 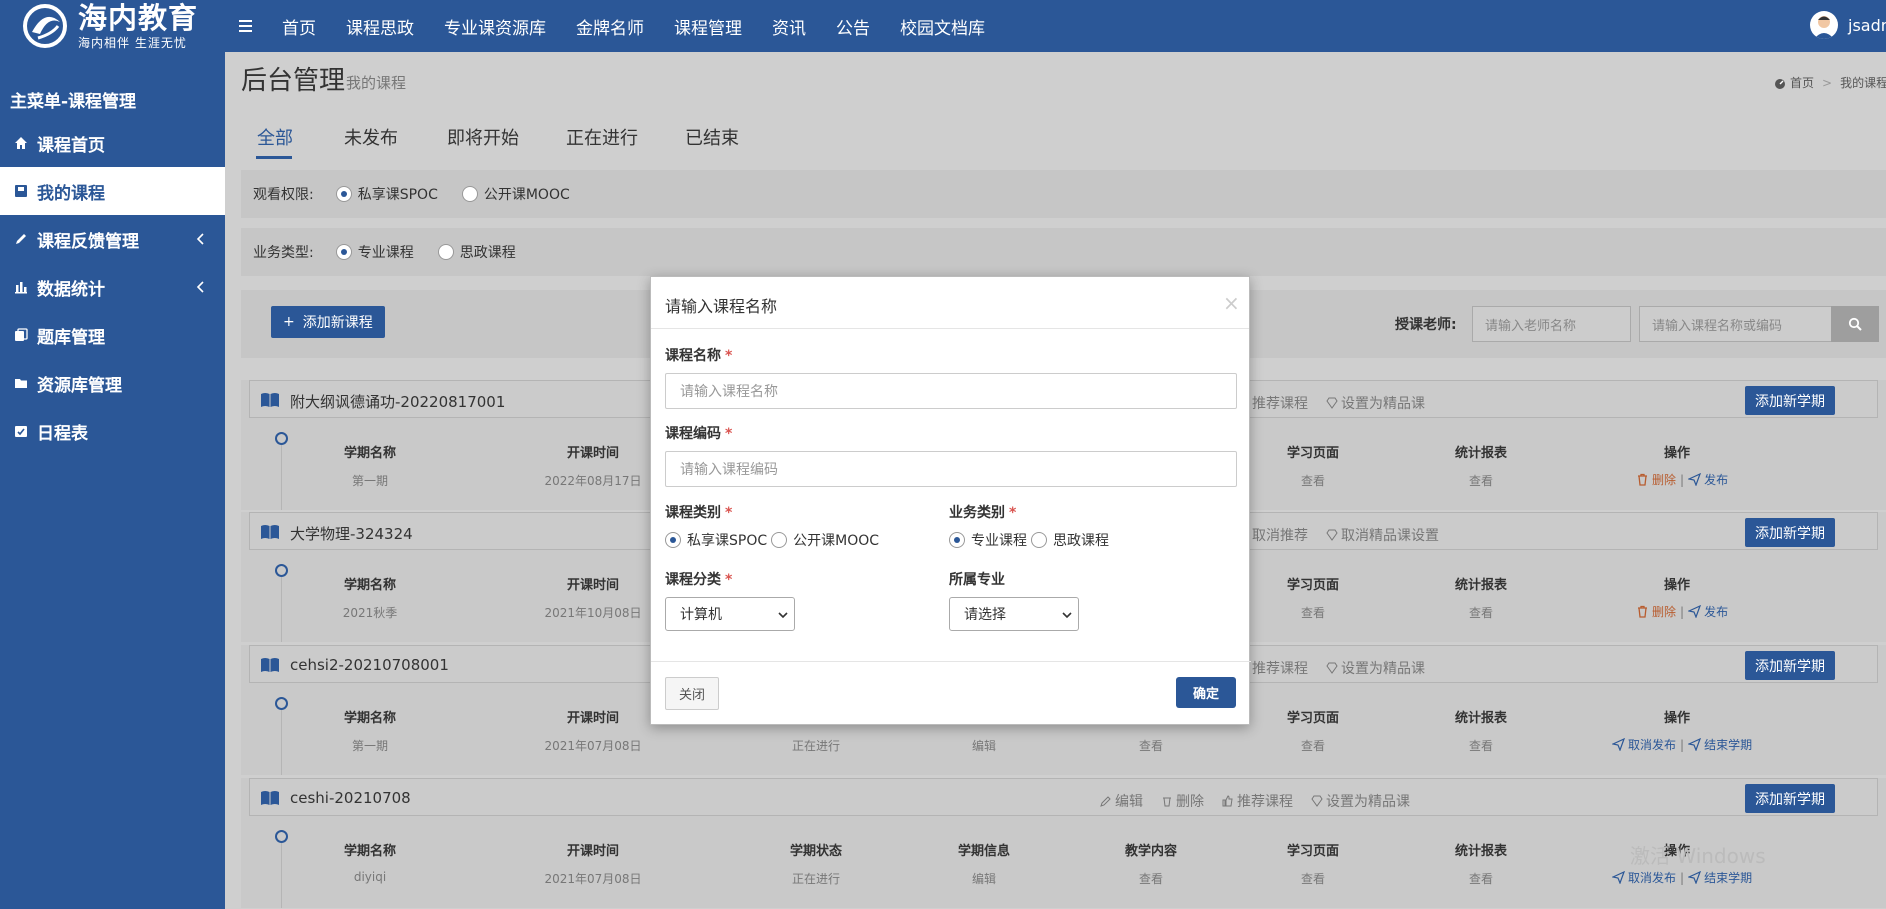 I want to click on col-study-page: 学习页面, so click(x=1313, y=453).